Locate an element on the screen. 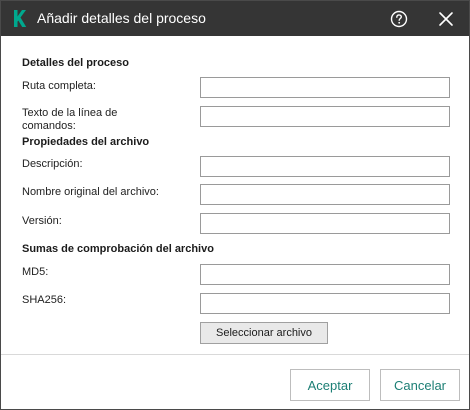  version-label: Versión: is located at coordinates (42, 221).